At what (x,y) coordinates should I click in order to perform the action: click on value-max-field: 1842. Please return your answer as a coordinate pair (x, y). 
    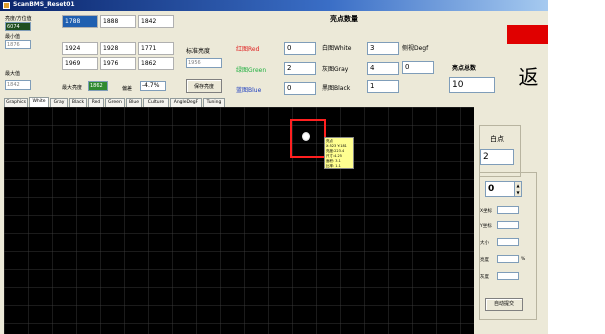
    Looking at the image, I should click on (18, 85).